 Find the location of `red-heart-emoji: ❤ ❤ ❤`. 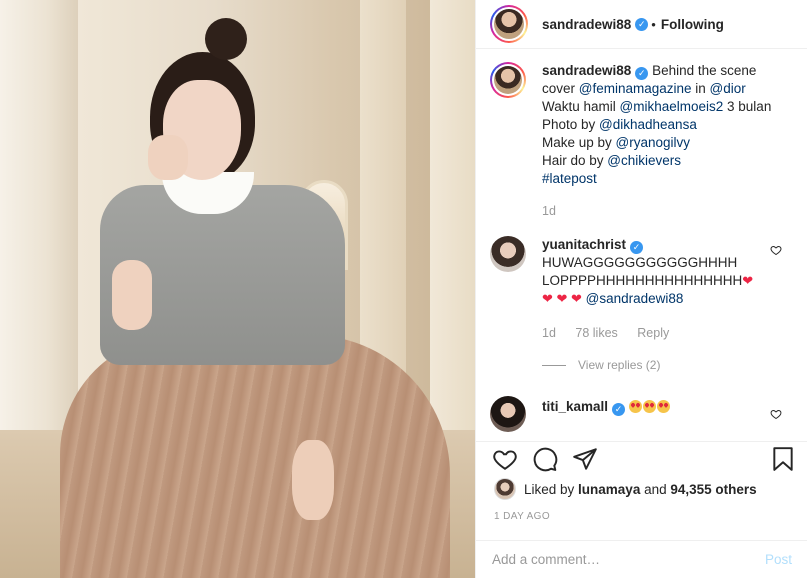

red-heart-emoji: ❤ ❤ ❤ is located at coordinates (562, 298).